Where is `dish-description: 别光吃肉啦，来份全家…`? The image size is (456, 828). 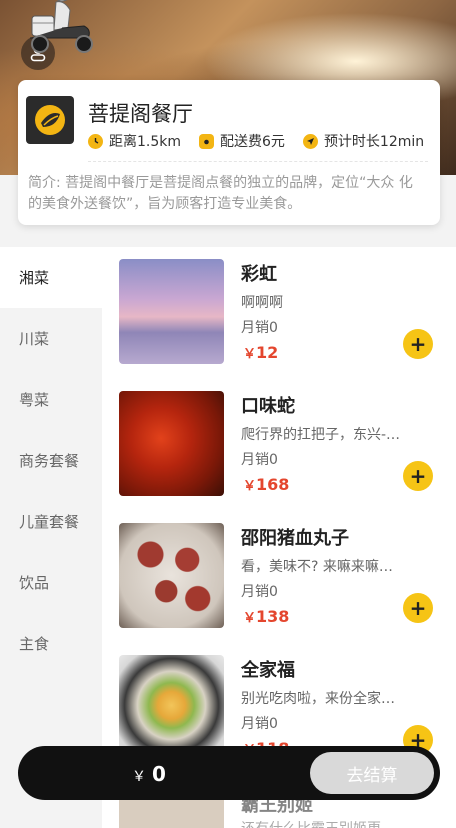 dish-description: 别光吃肉啦，来份全家… is located at coordinates (318, 699).